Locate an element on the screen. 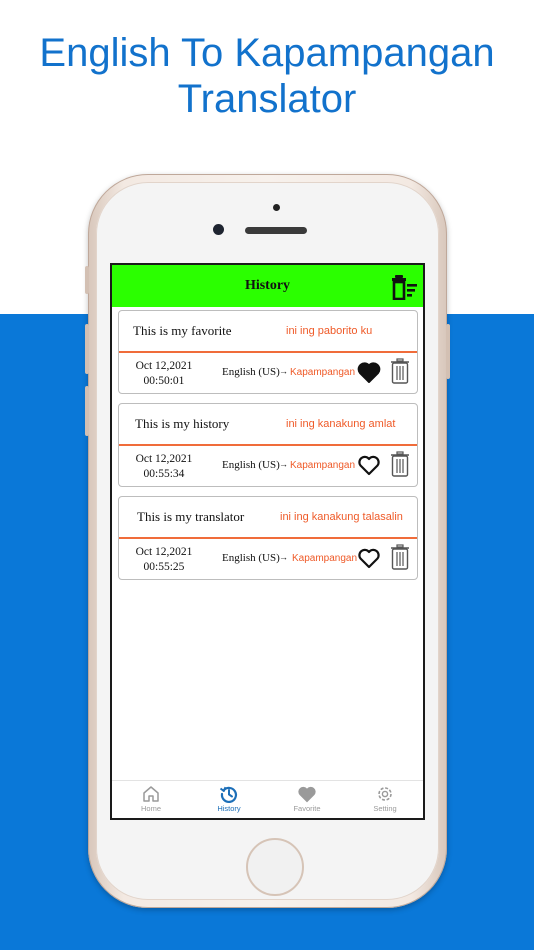 This screenshot has width=534, height=950. tab-label: Setting is located at coordinates (385, 808).